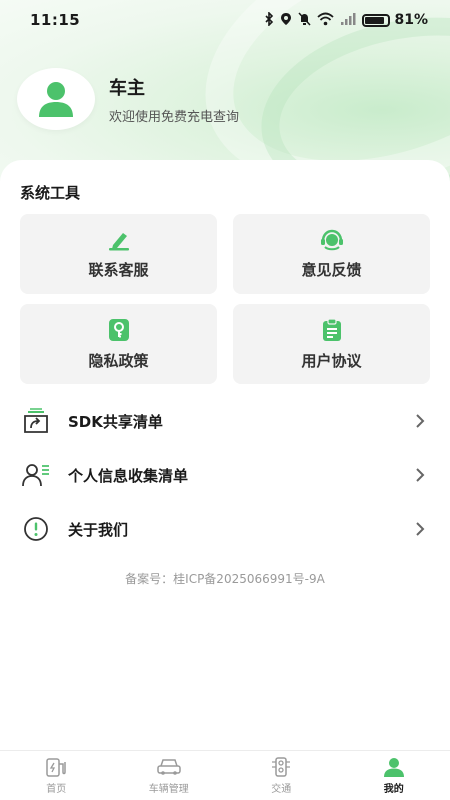  What do you see at coordinates (331, 360) in the screenshot?
I see `tool-label: 用户协议` at bounding box center [331, 360].